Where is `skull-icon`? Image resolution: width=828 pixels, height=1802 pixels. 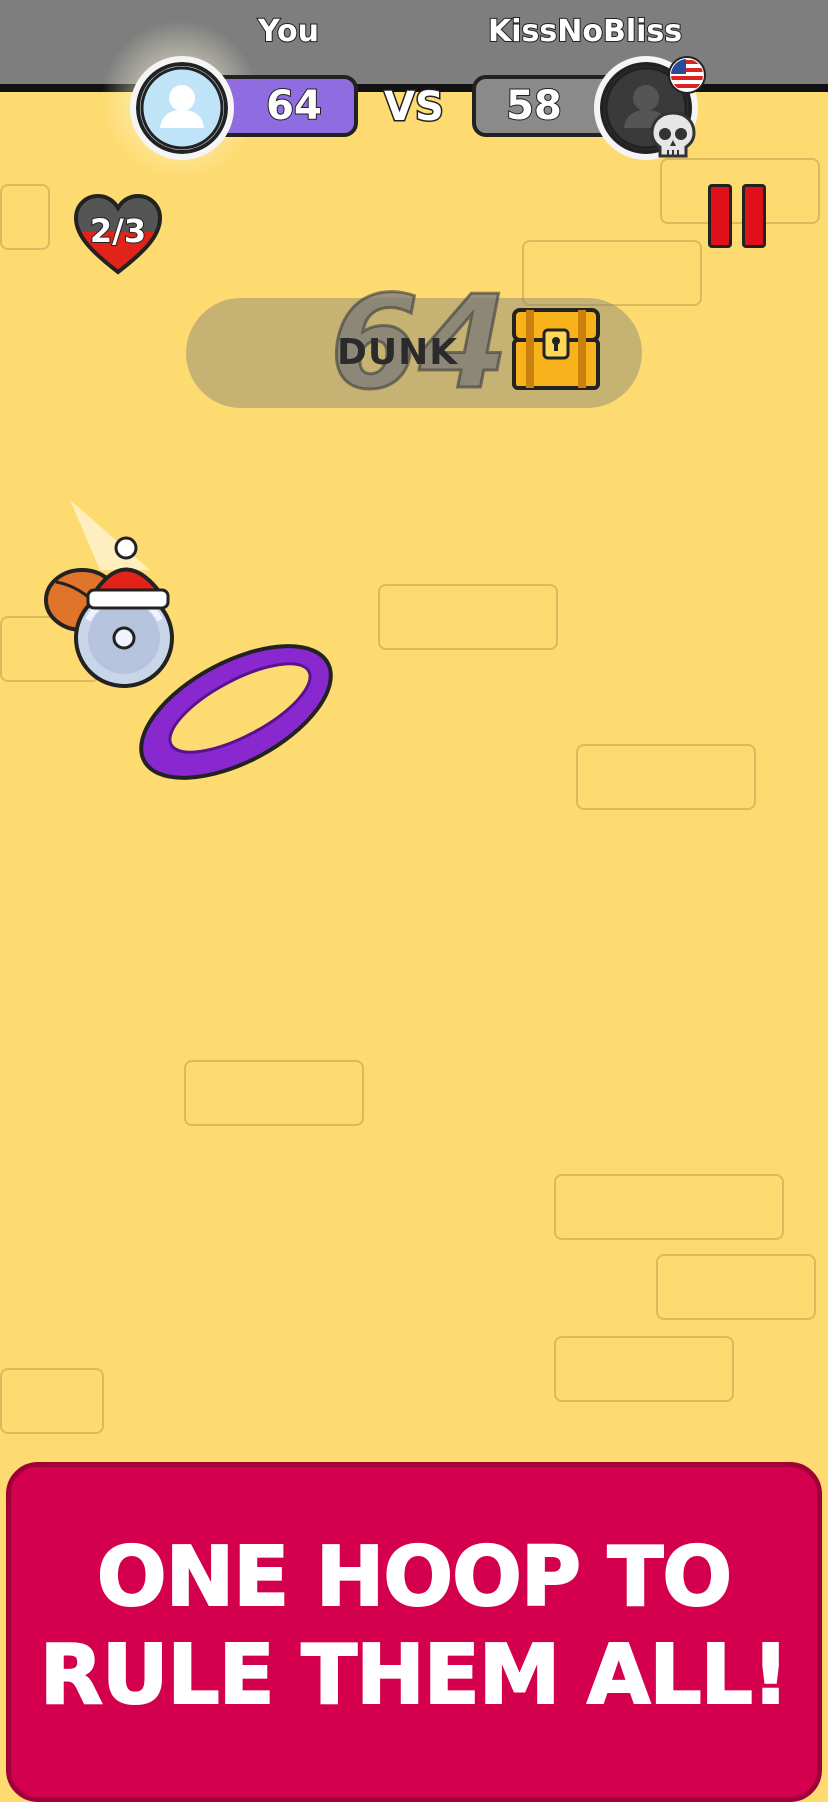
skull-icon is located at coordinates (673, 134).